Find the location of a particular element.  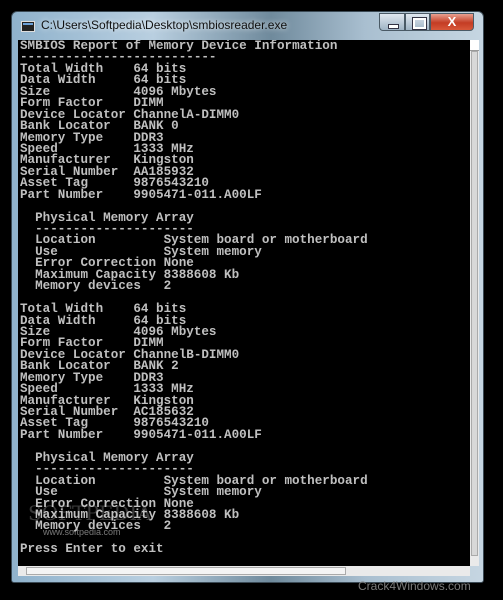

vertical-scrollbar is located at coordinates (474, 303).